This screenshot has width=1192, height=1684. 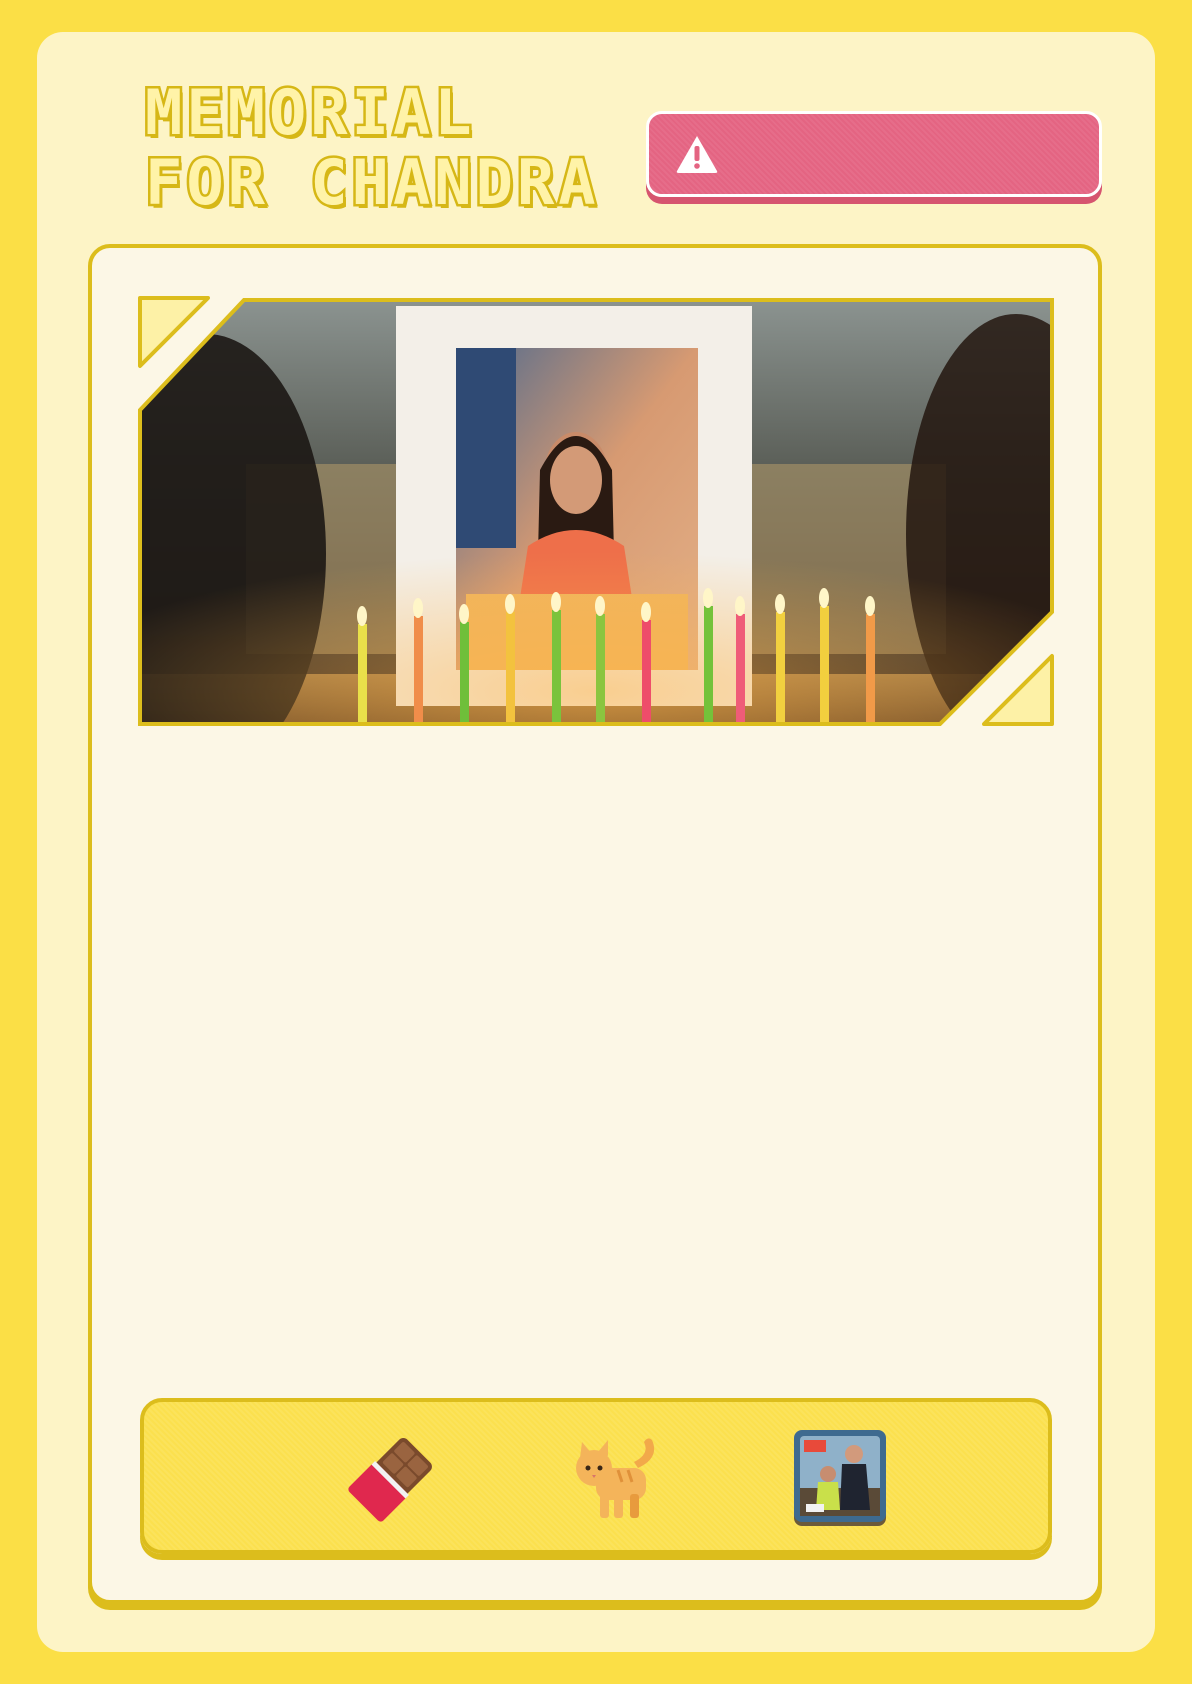 What do you see at coordinates (840, 1478) in the screenshot?
I see `album-cover-icon` at bounding box center [840, 1478].